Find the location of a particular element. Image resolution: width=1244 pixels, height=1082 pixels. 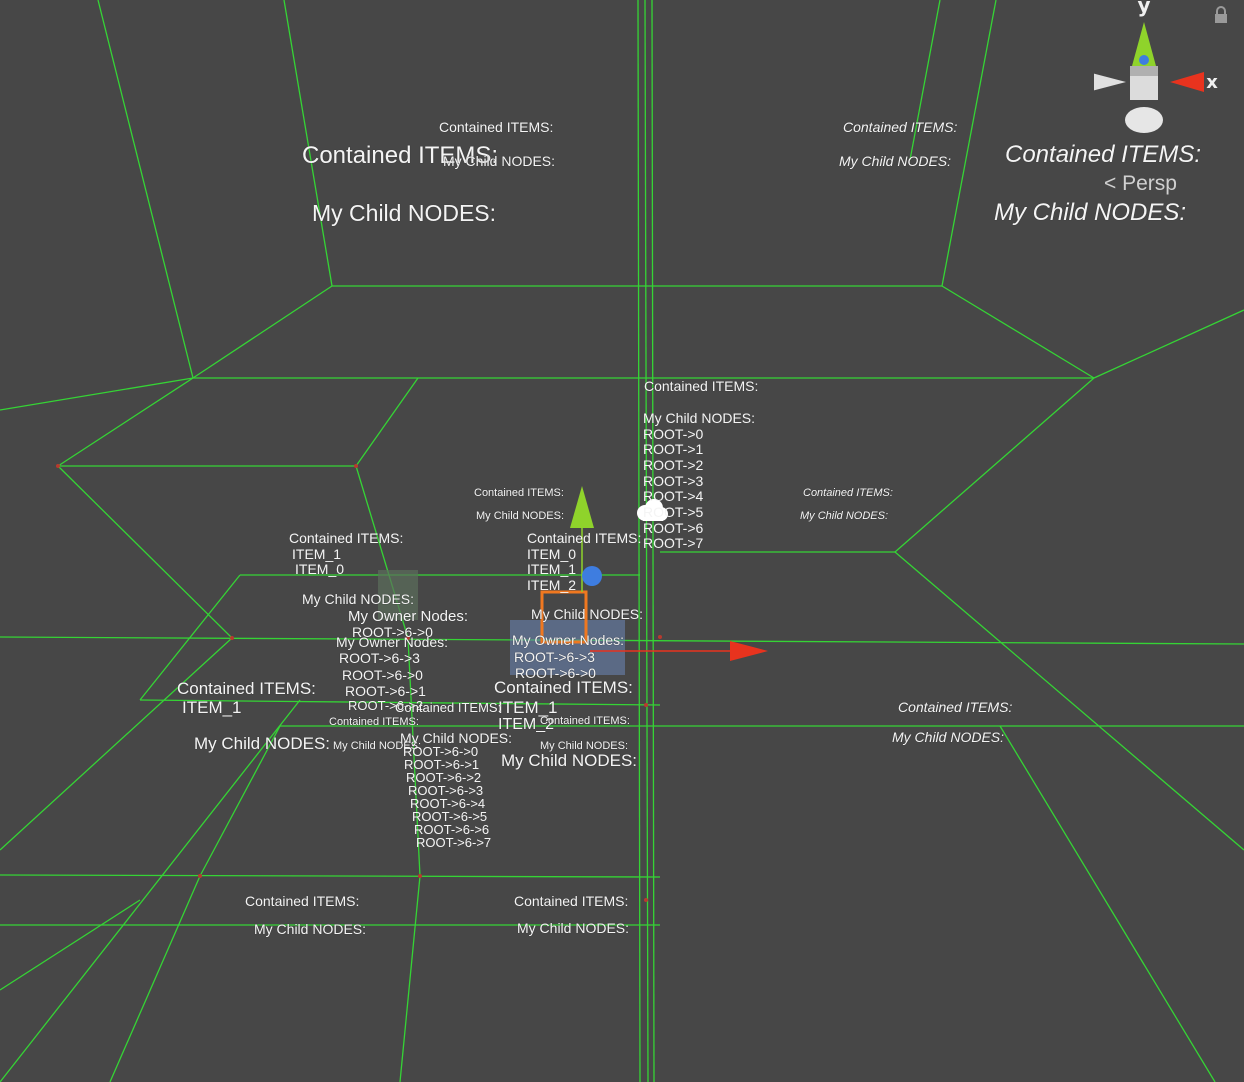

projection-toggle: < Persp is located at coordinates (1140, 184).